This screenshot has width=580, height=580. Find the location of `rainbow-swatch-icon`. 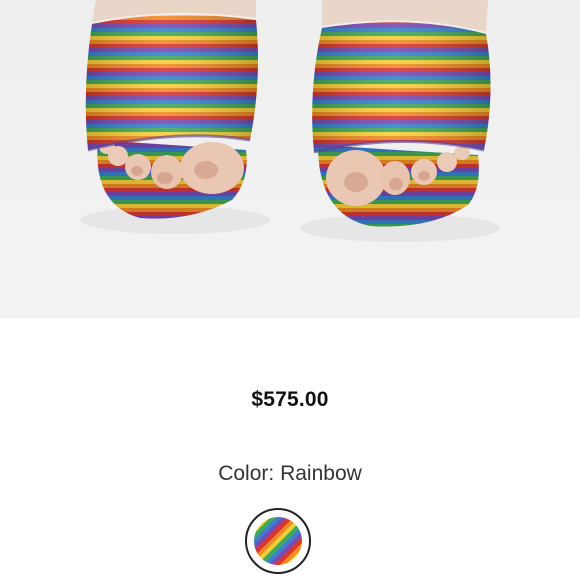

rainbow-swatch-icon is located at coordinates (278, 541).